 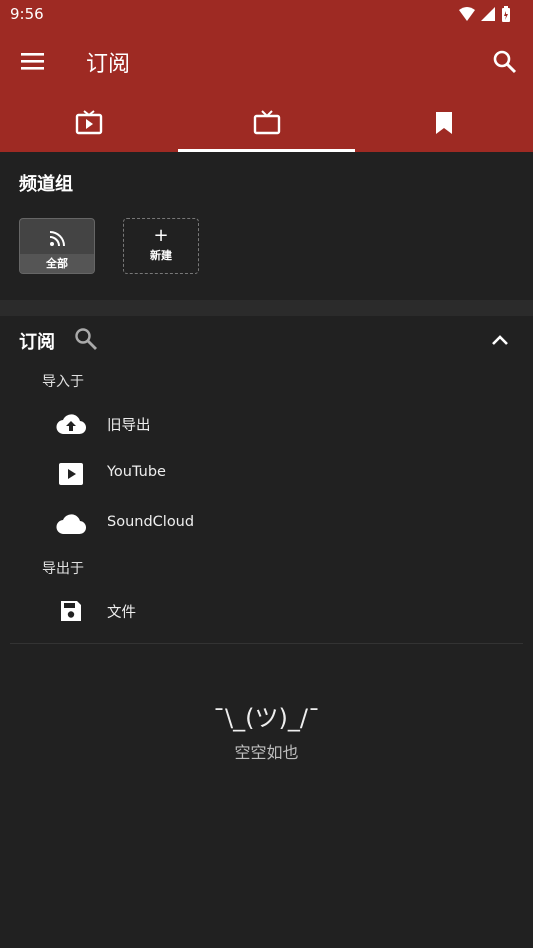 I want to click on menu-button, so click(x=33, y=62).